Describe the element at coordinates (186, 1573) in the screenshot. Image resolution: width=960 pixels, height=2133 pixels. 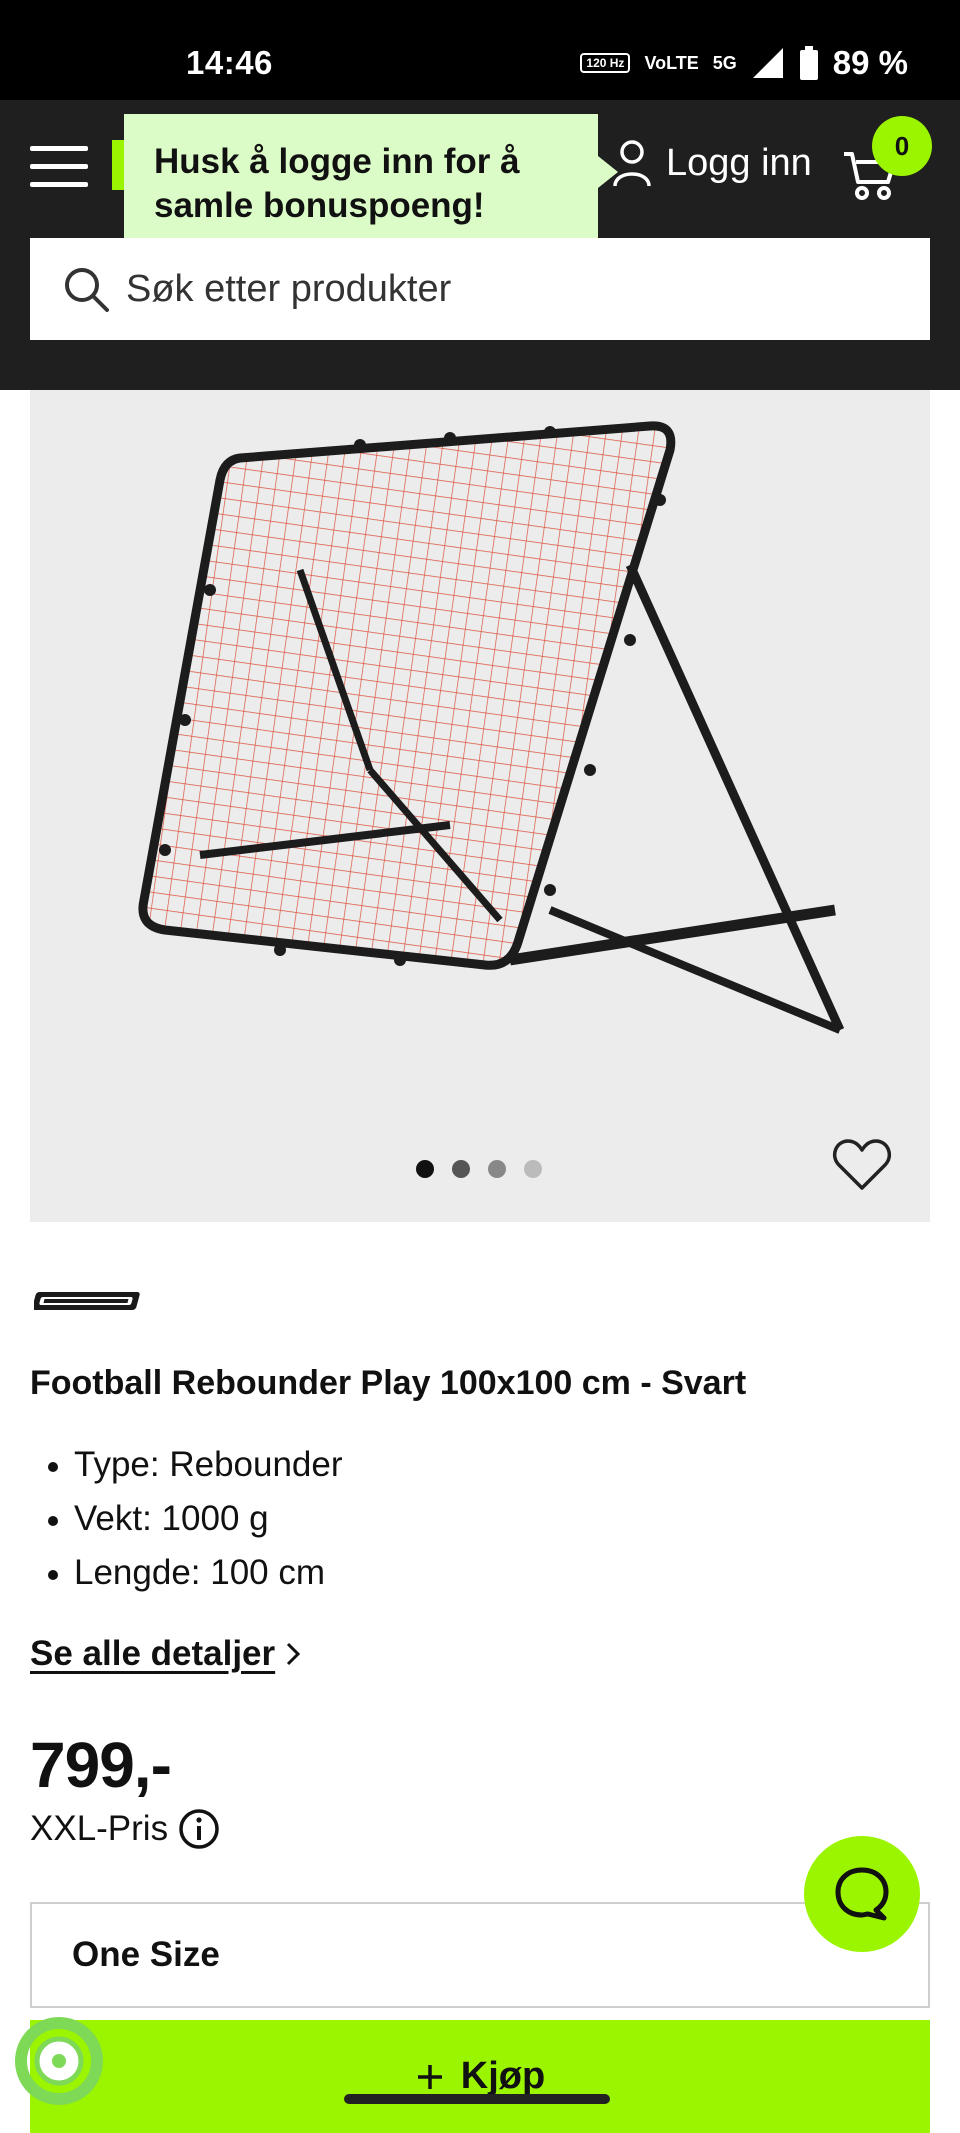
I see `spec-item: Lengde: 100 cm` at that location.